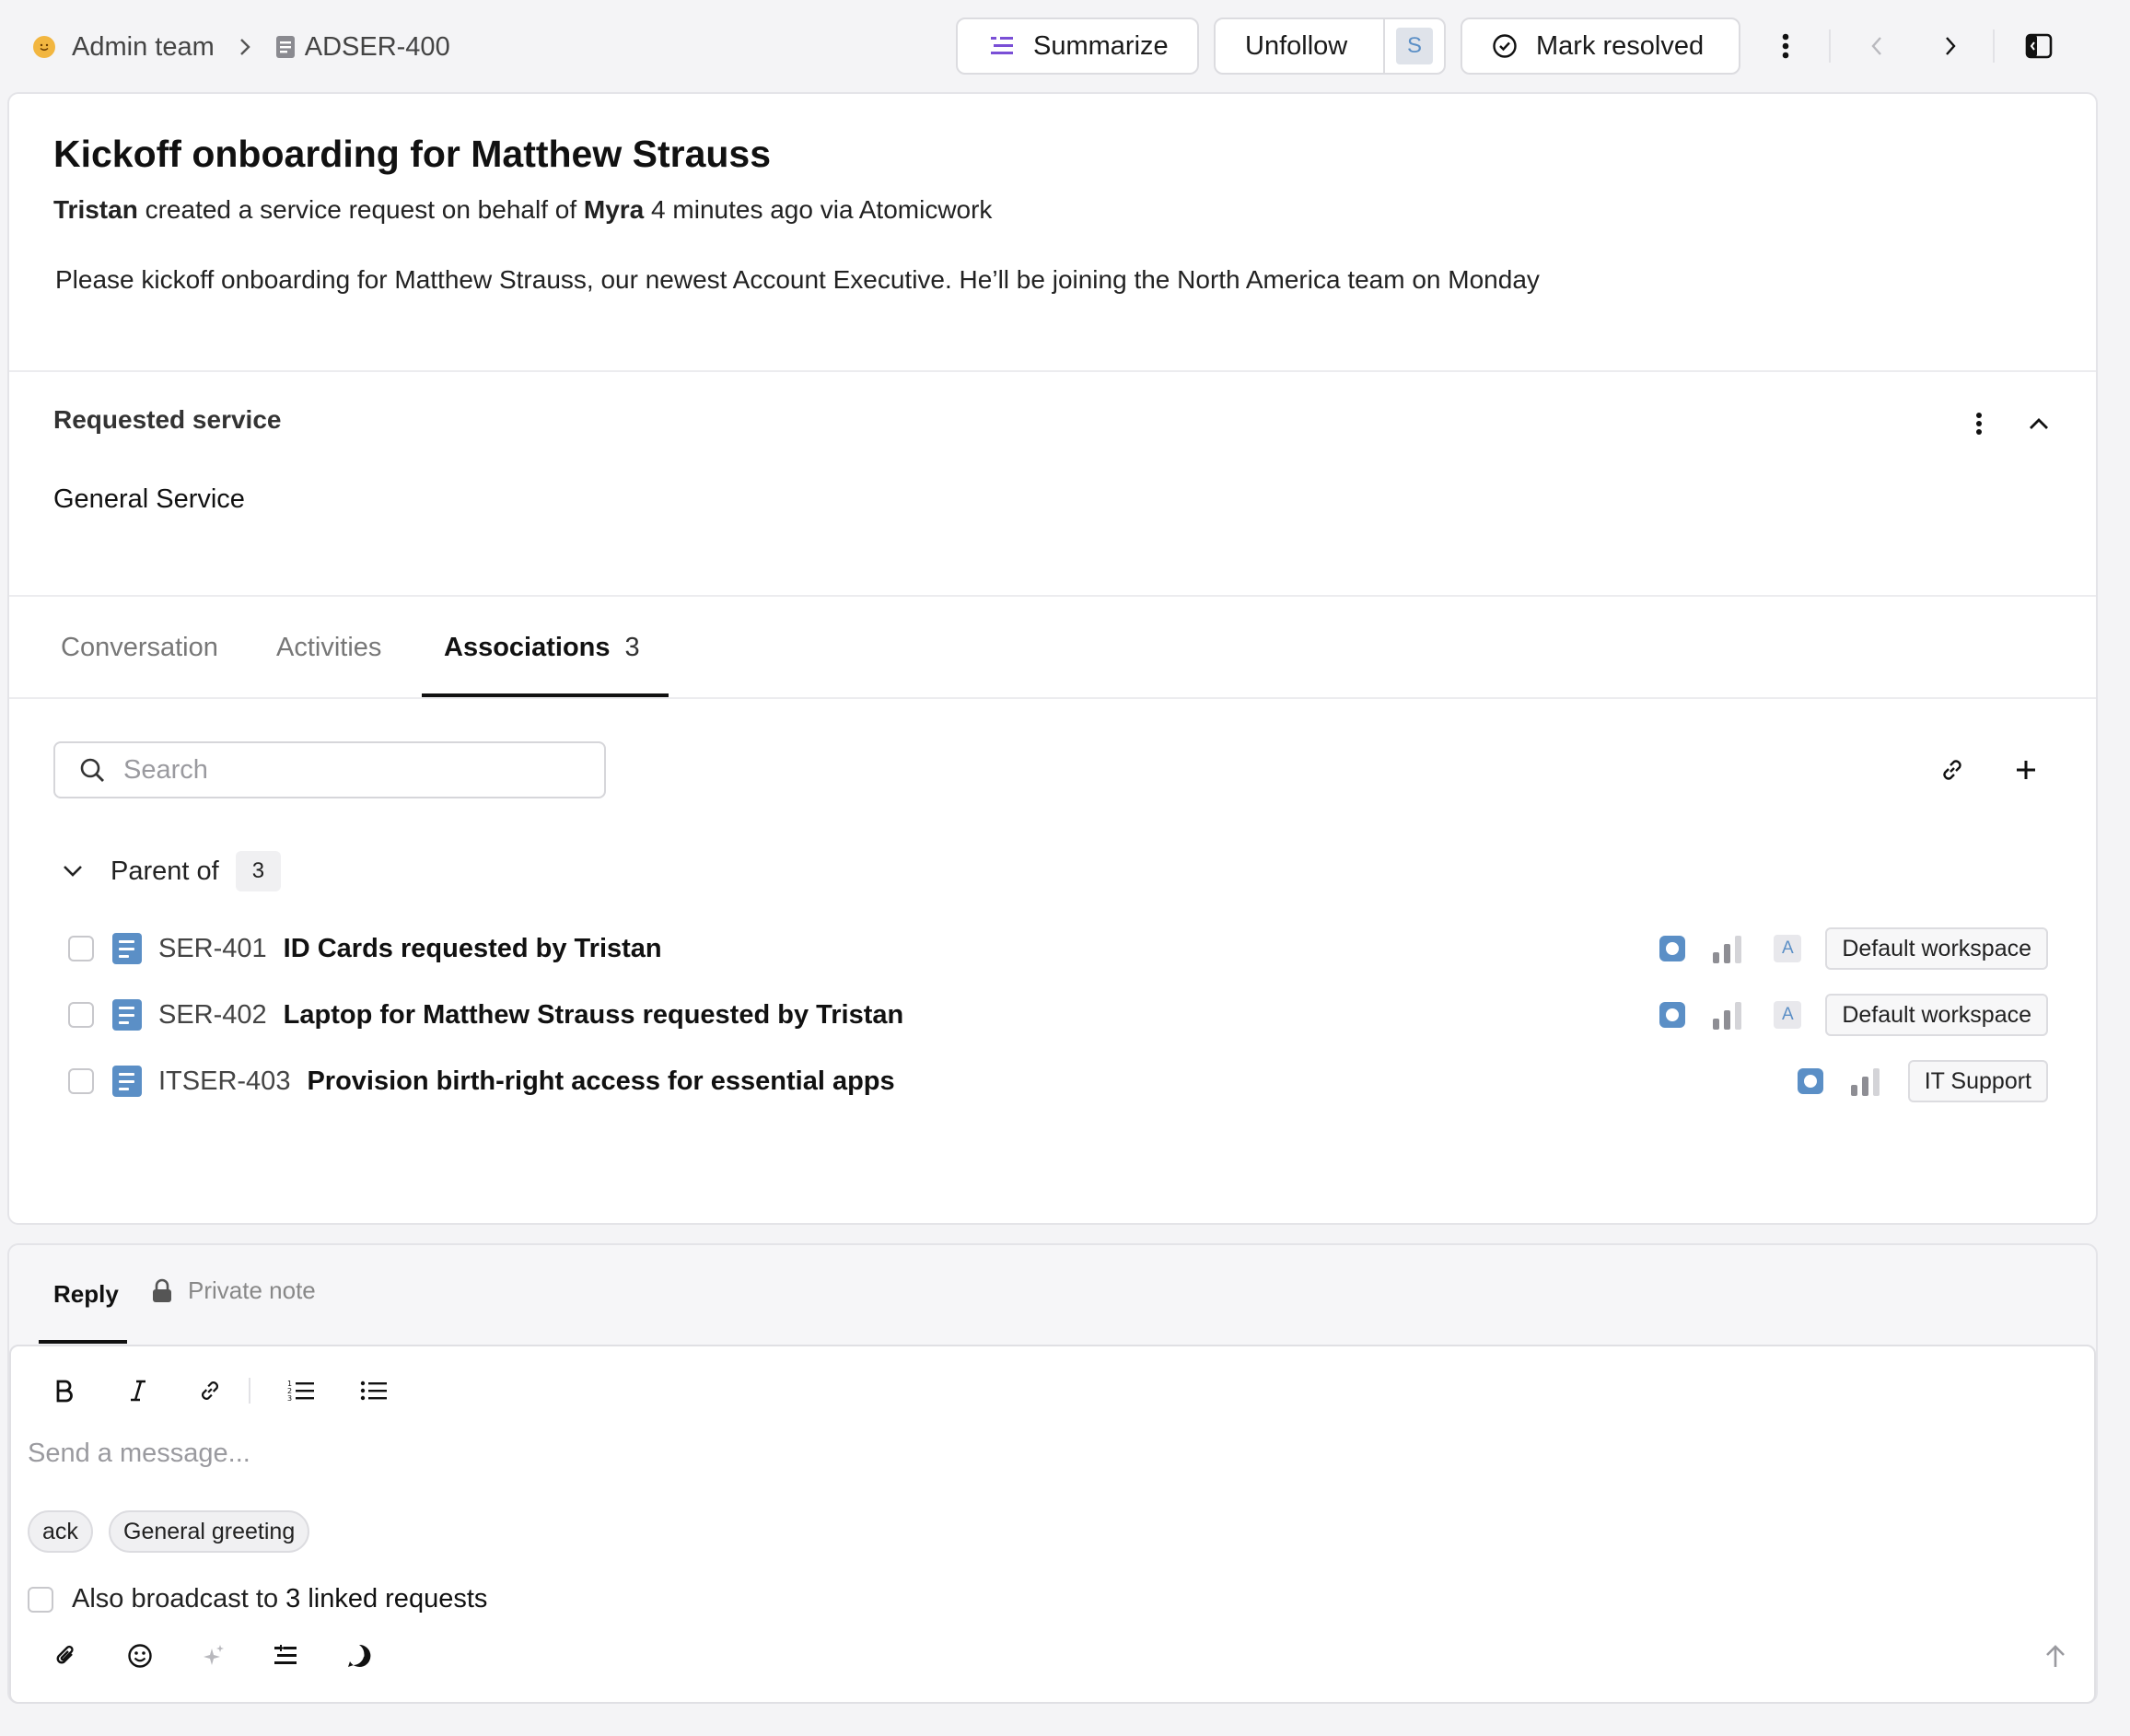  Describe the element at coordinates (149, 499) in the screenshot. I see `requested-service-value: General Service` at that location.